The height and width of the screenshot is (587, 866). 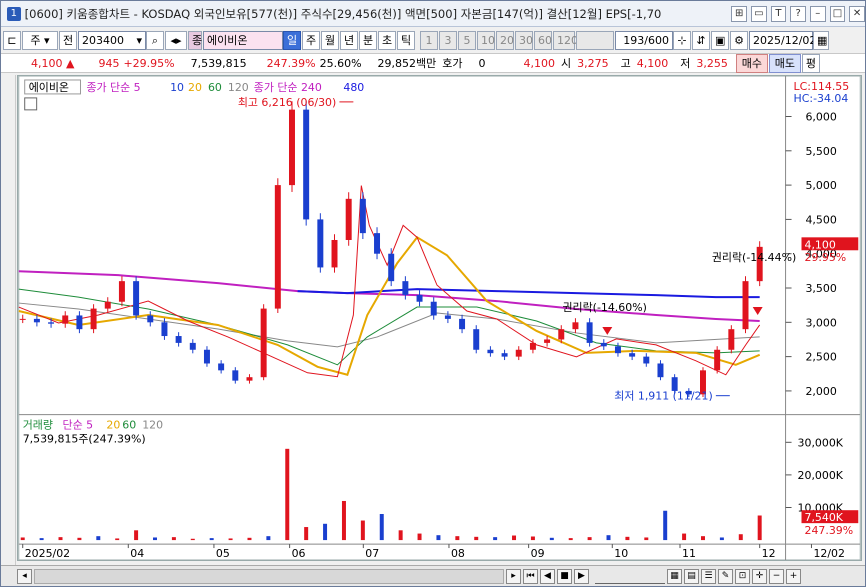 What do you see at coordinates (12, 40) in the screenshot?
I see `chart-type-icon: ⊏` at bounding box center [12, 40].